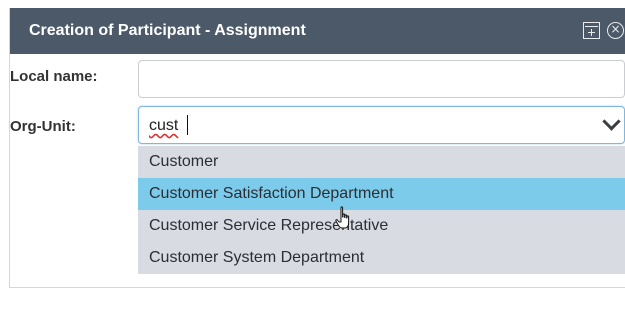  Describe the element at coordinates (381, 162) in the screenshot. I see `dropdown-option: Customer` at that location.